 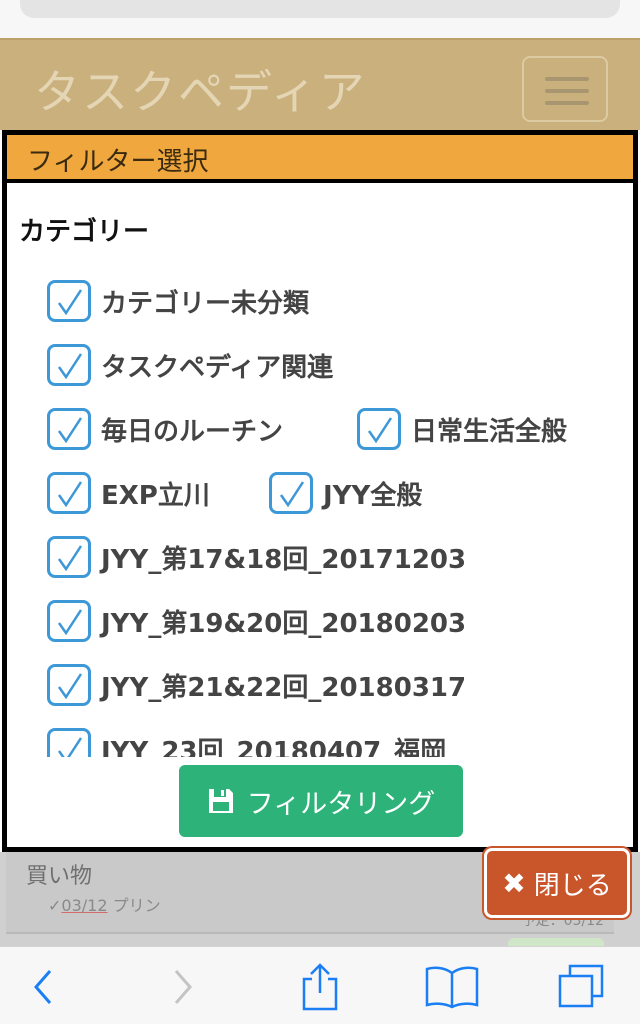 I want to click on app-header: タスクペディア, so click(x=320, y=84).